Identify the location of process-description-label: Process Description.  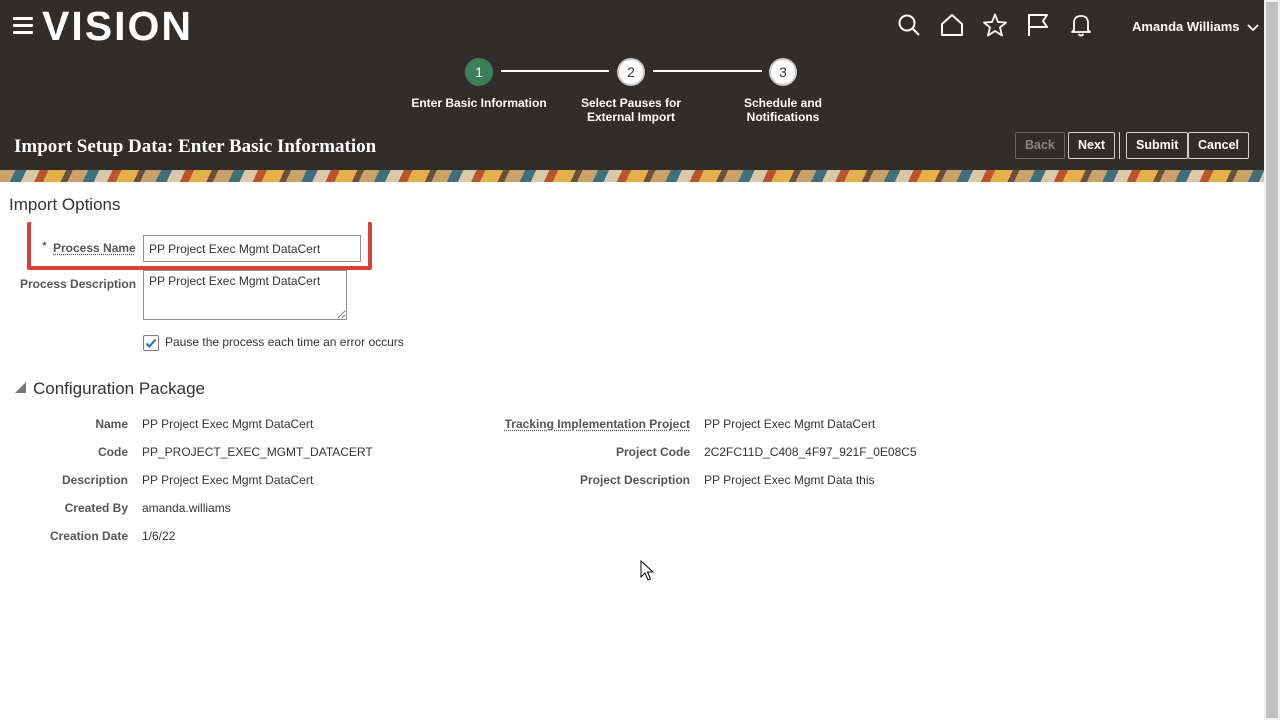
(78, 284).